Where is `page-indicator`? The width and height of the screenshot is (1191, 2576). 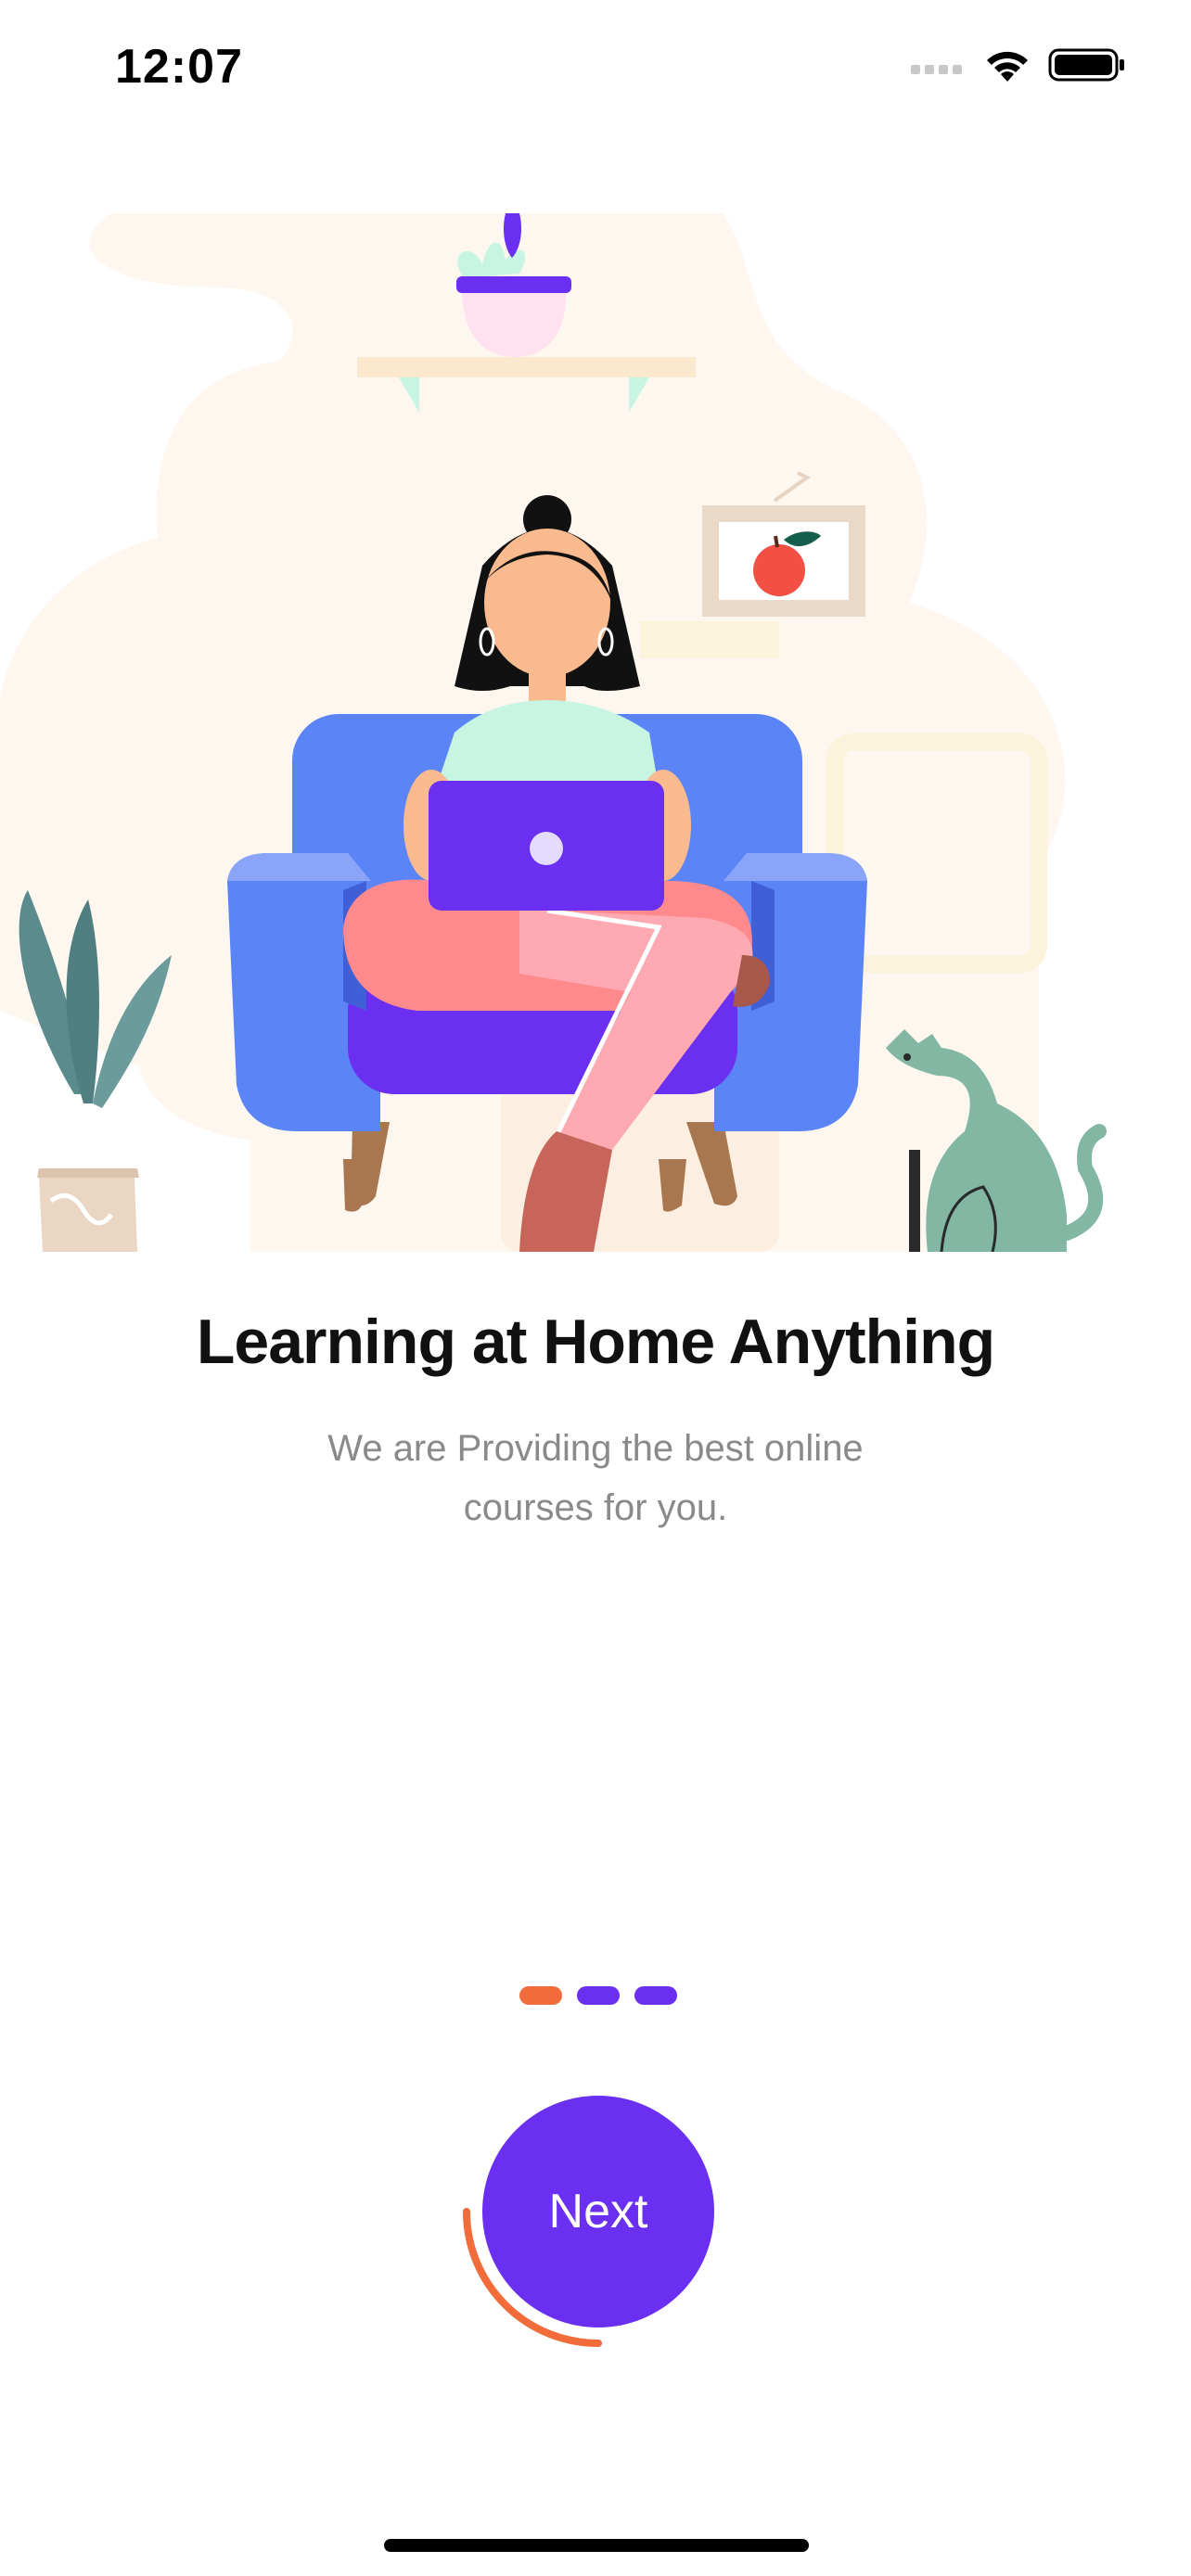 page-indicator is located at coordinates (598, 1997).